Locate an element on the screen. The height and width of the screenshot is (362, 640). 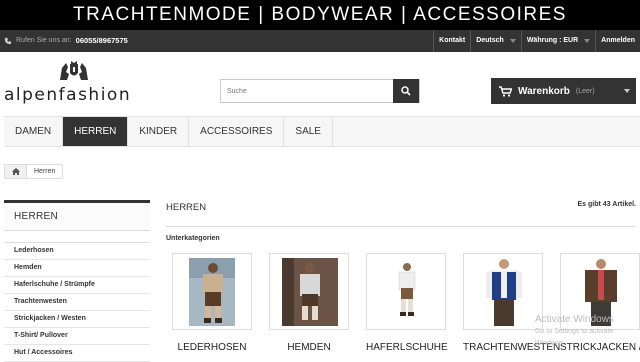
subcategory-card: HAFERLSCHUHE is located at coordinates (407, 303).